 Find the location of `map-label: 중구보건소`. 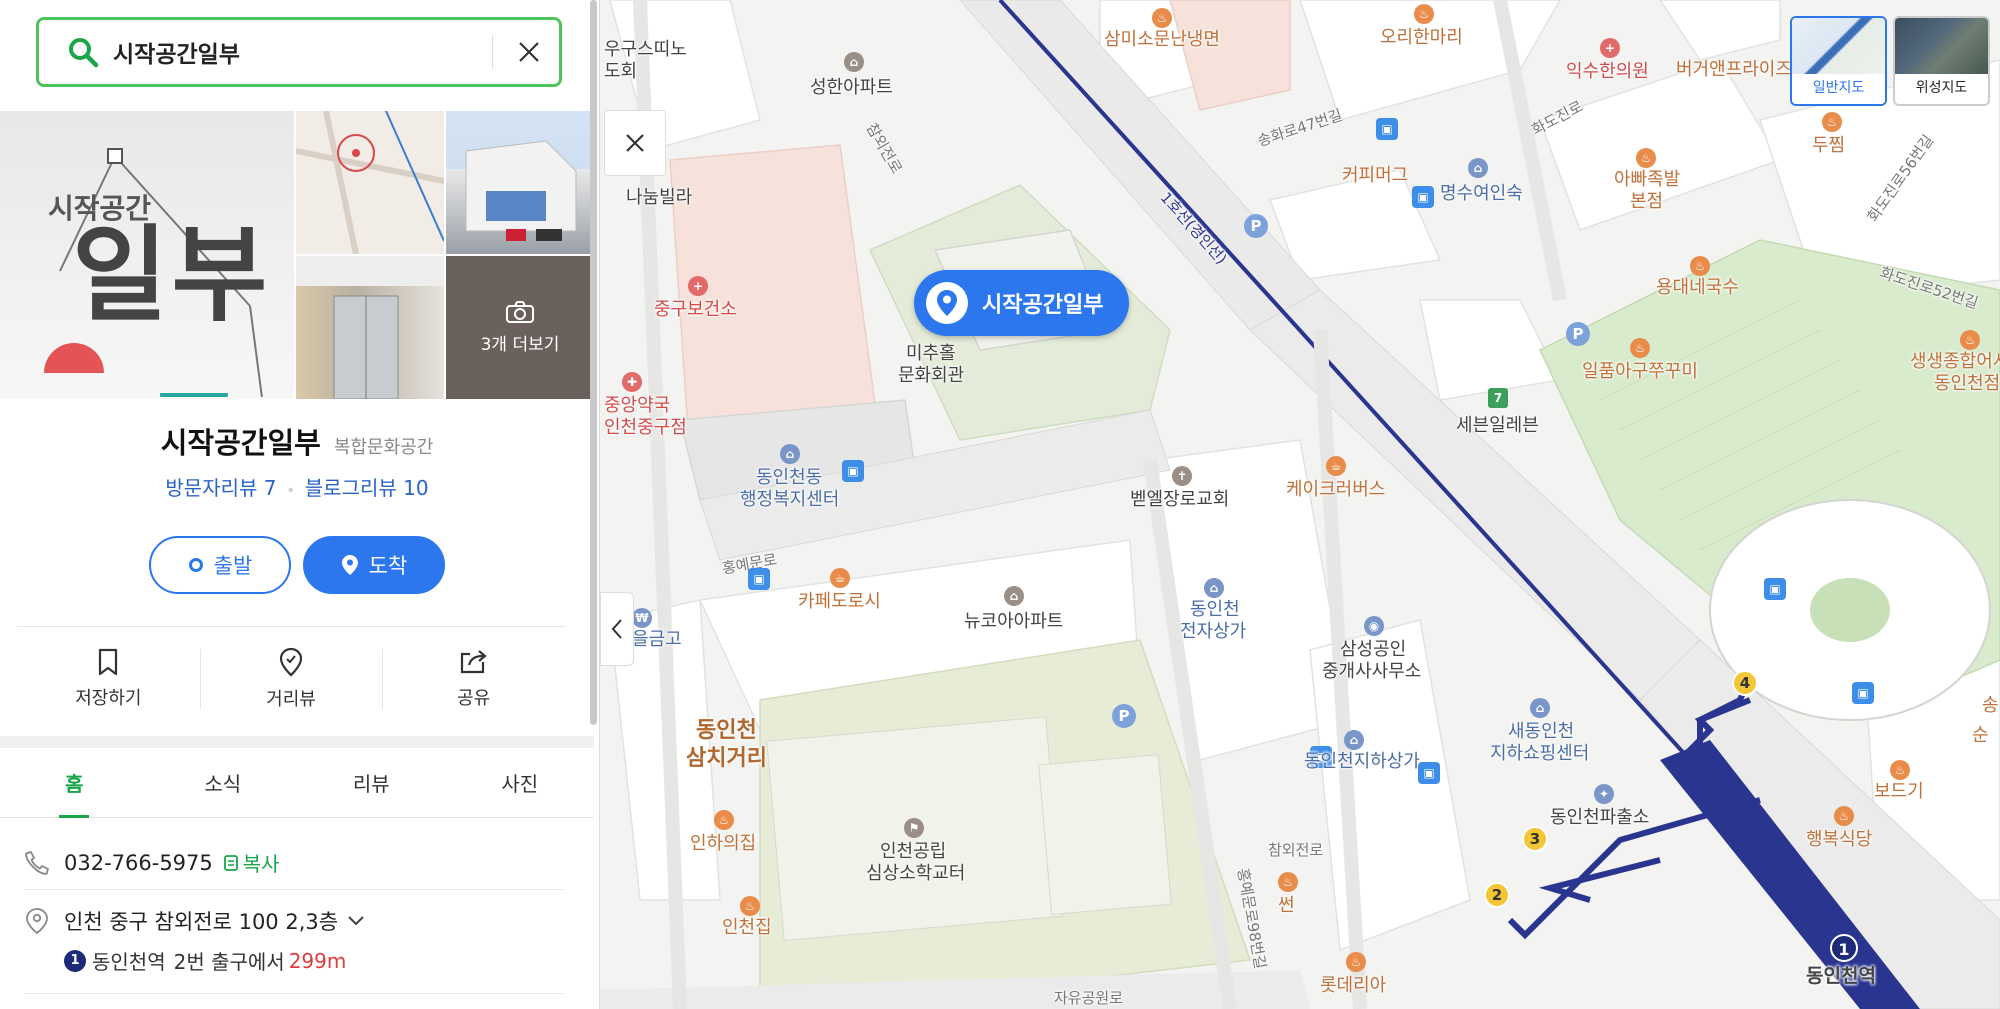

map-label: 중구보건소 is located at coordinates (695, 310).